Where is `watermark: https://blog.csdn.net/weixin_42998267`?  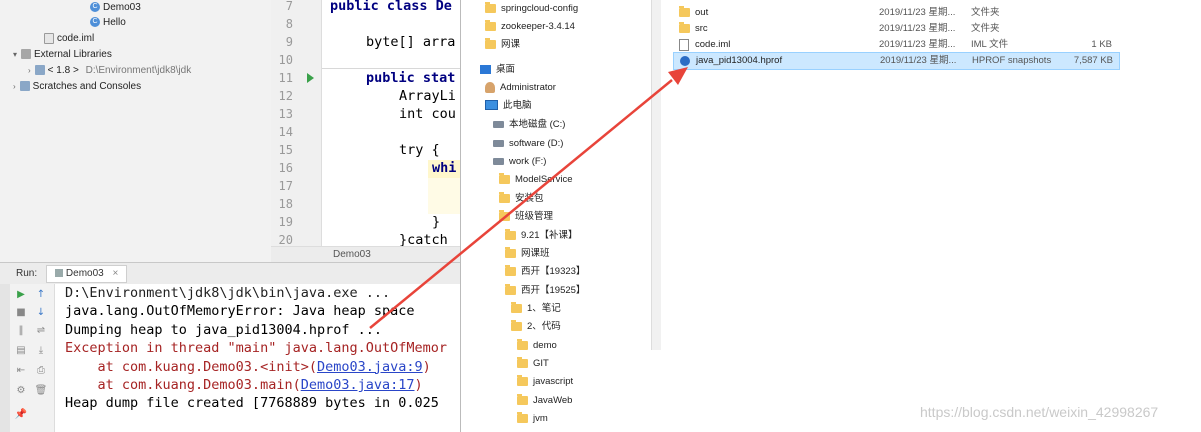 watermark: https://blog.csdn.net/weixin_42998267 is located at coordinates (1039, 412).